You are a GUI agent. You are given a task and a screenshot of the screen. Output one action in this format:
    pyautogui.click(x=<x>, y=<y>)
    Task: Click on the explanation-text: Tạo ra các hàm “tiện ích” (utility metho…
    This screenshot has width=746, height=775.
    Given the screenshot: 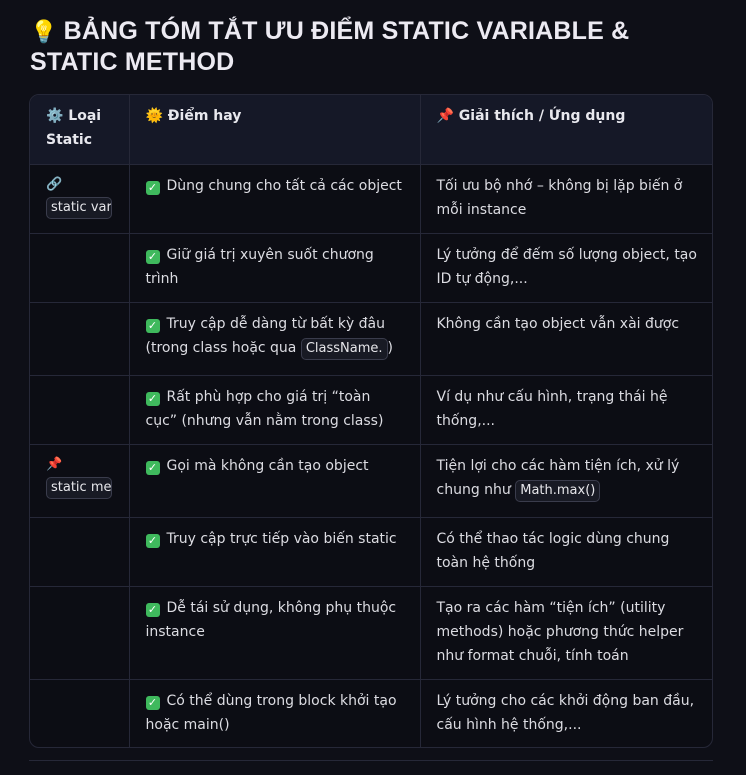 What is the action you would take?
    pyautogui.click(x=560, y=632)
    